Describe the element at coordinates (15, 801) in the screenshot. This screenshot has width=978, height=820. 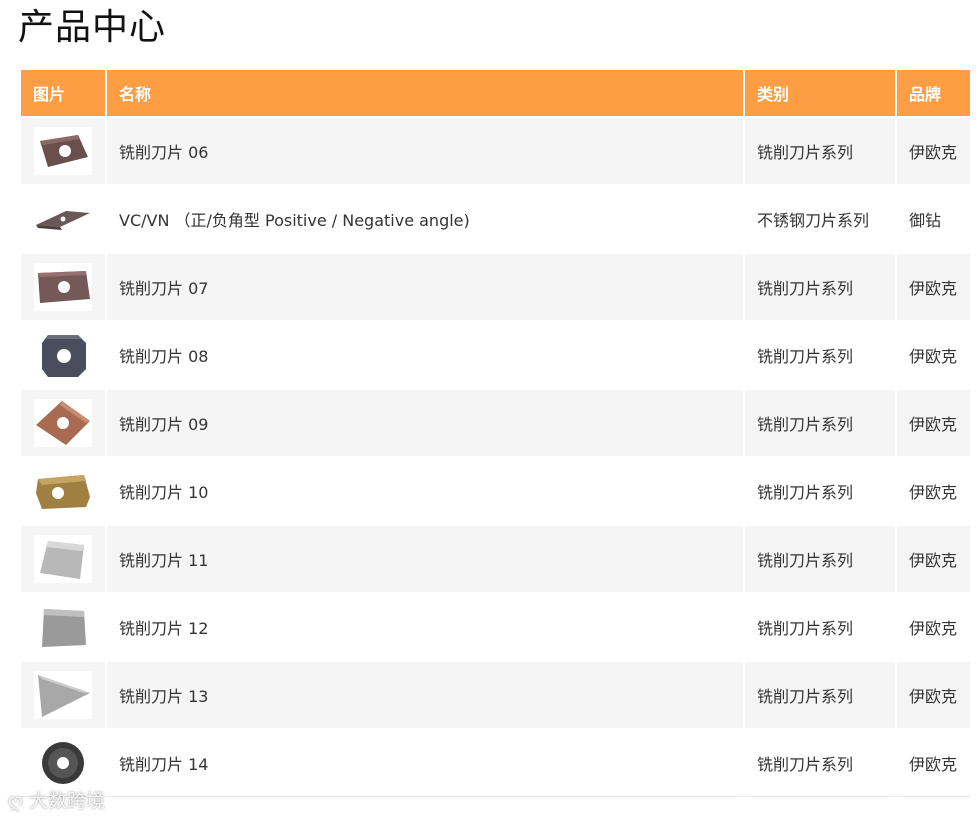
I see `watermark-logo-icon: ღ` at that location.